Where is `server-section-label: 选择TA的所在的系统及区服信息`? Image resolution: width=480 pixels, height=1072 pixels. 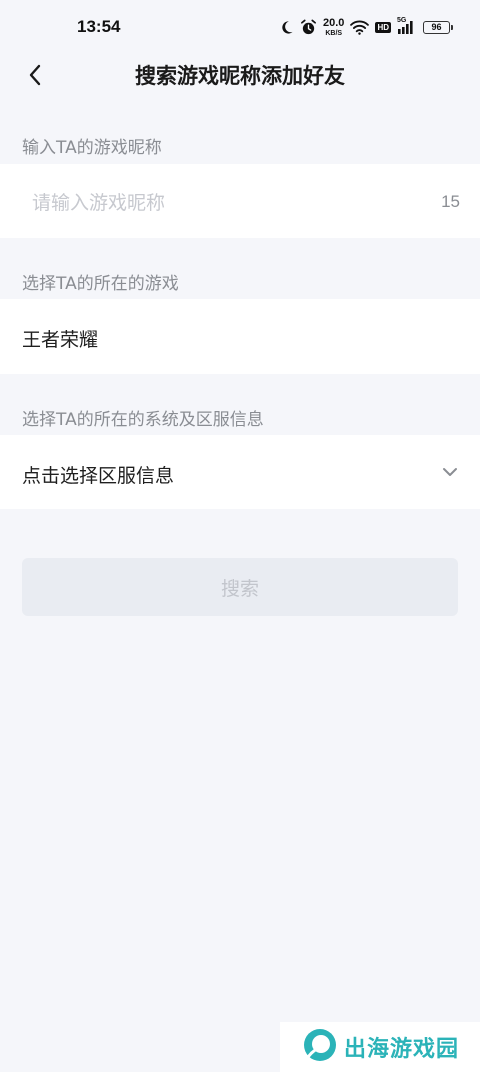
server-section-label: 选择TA的所在的系统及区服信息 is located at coordinates (143, 420).